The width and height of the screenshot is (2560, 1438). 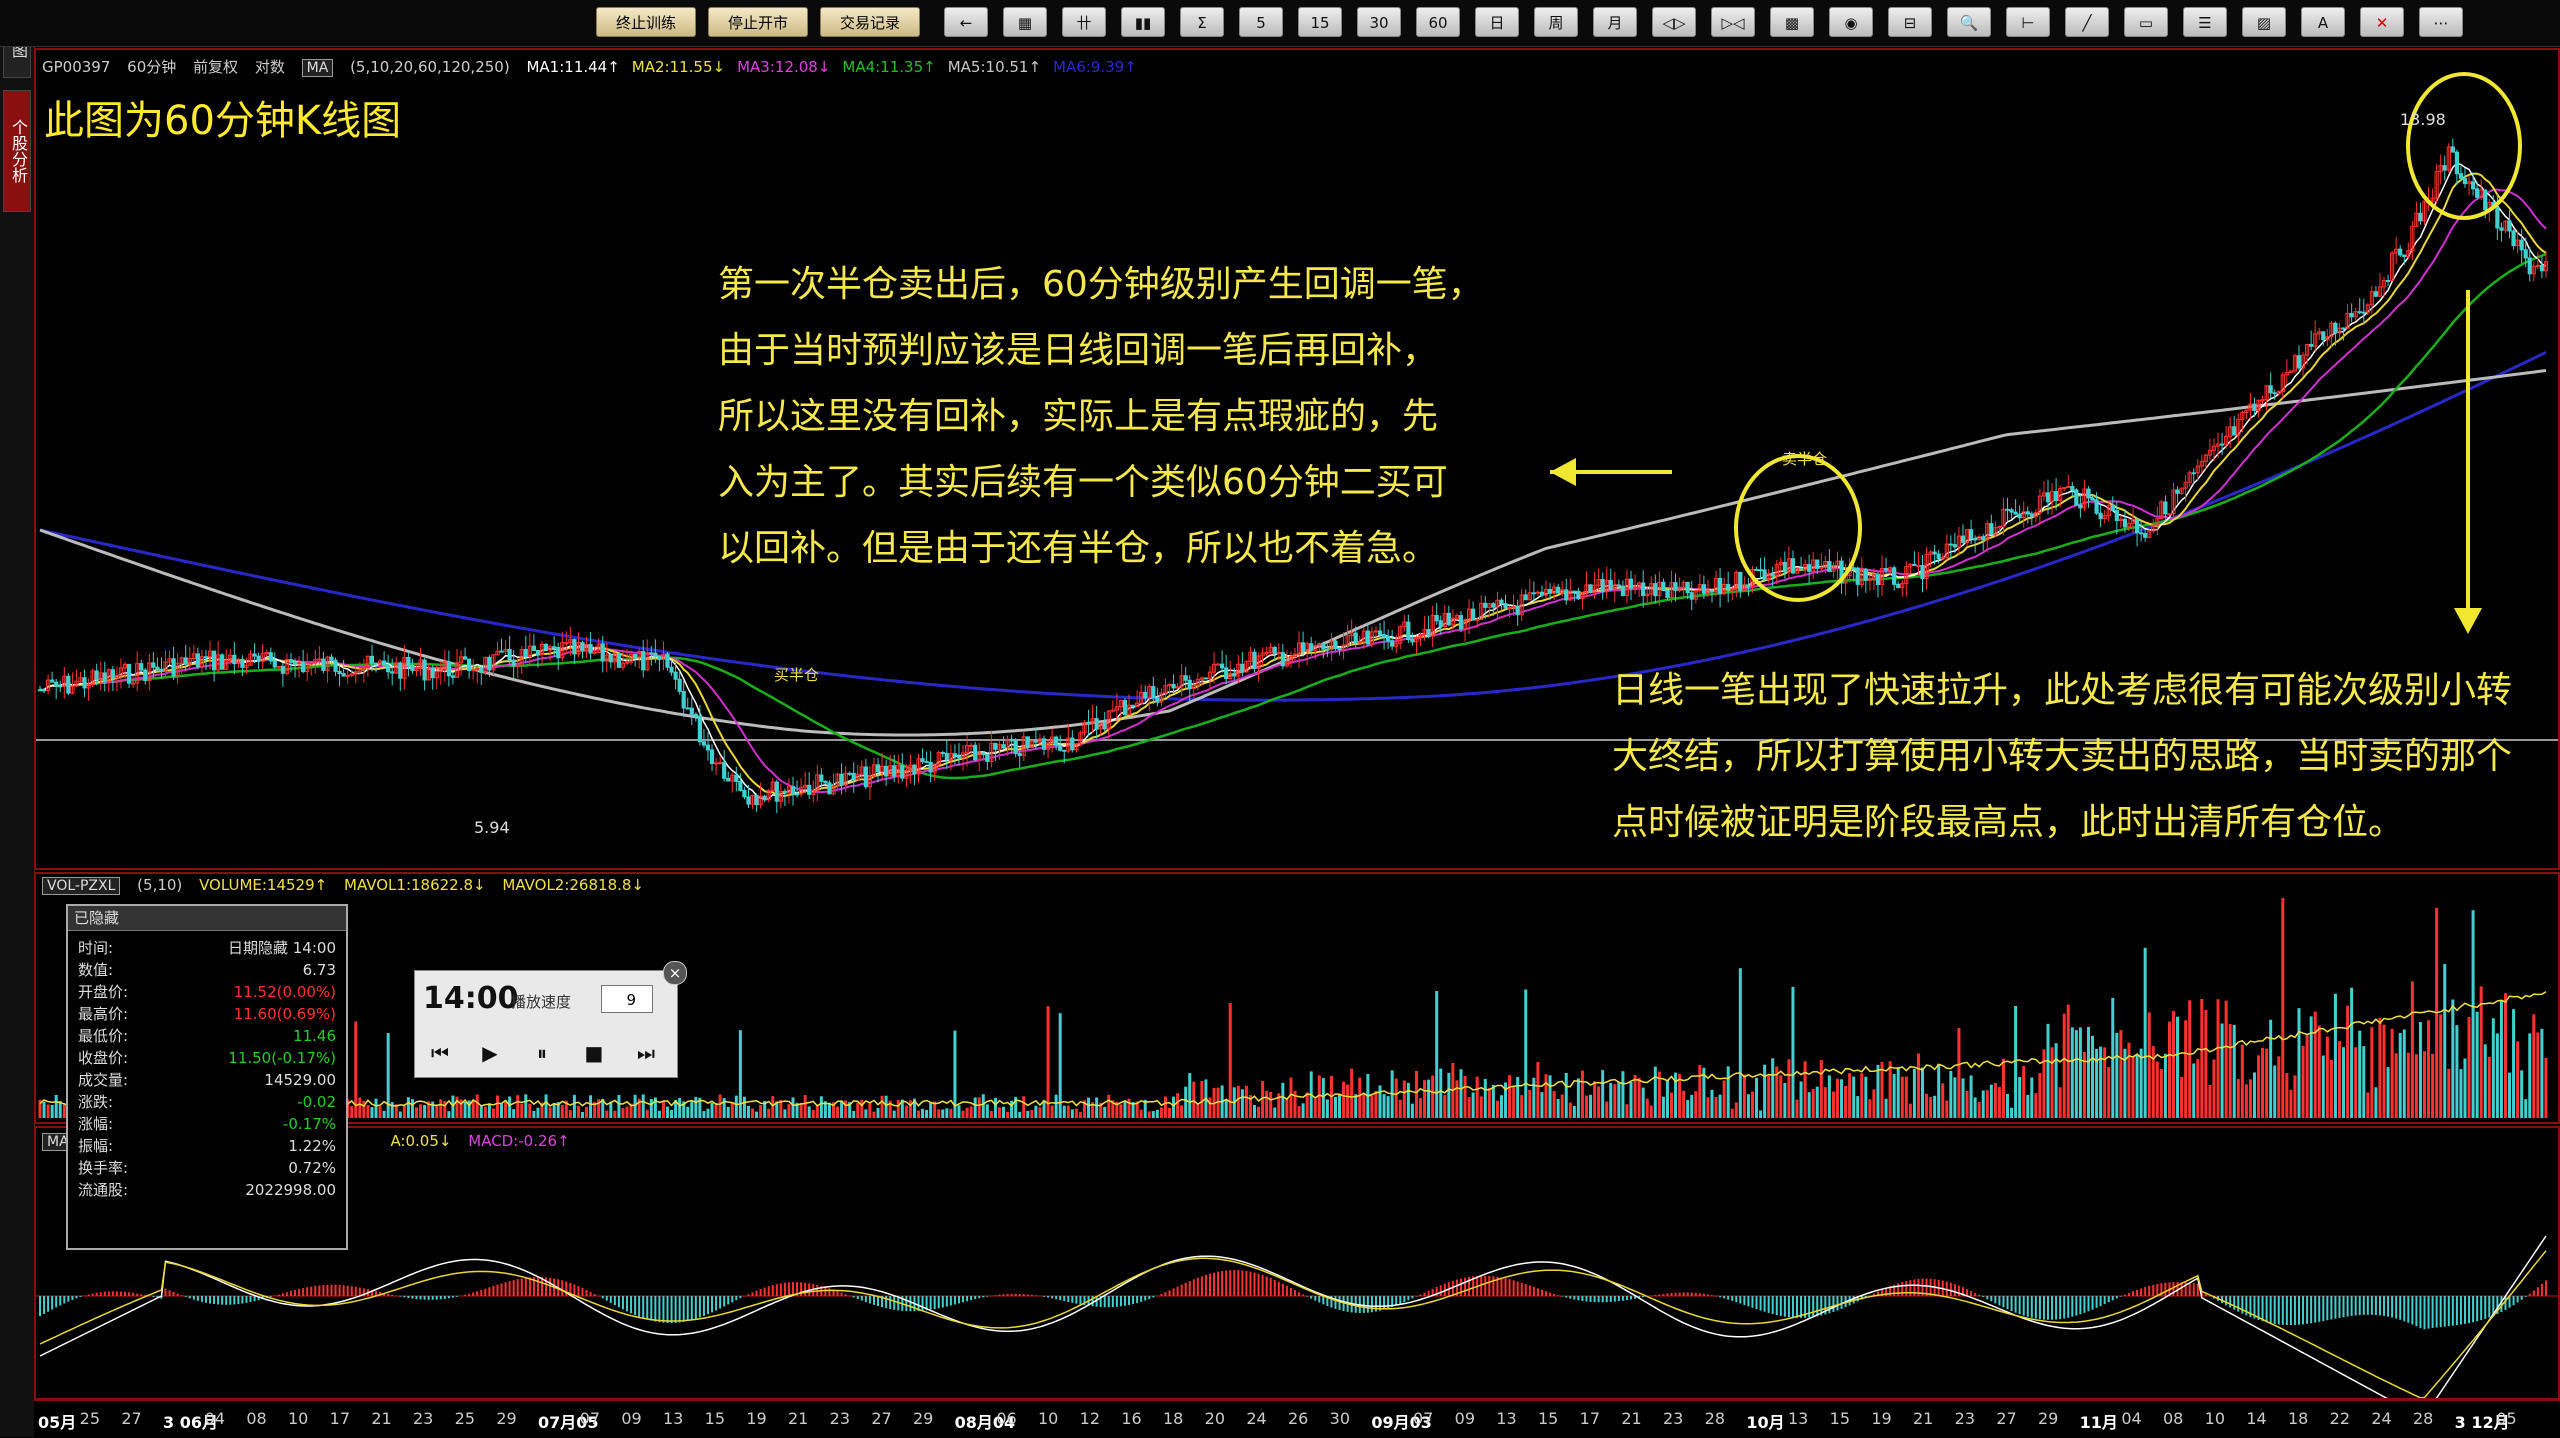 I want to click on speed-stepper: 9, so click(x=627, y=999).